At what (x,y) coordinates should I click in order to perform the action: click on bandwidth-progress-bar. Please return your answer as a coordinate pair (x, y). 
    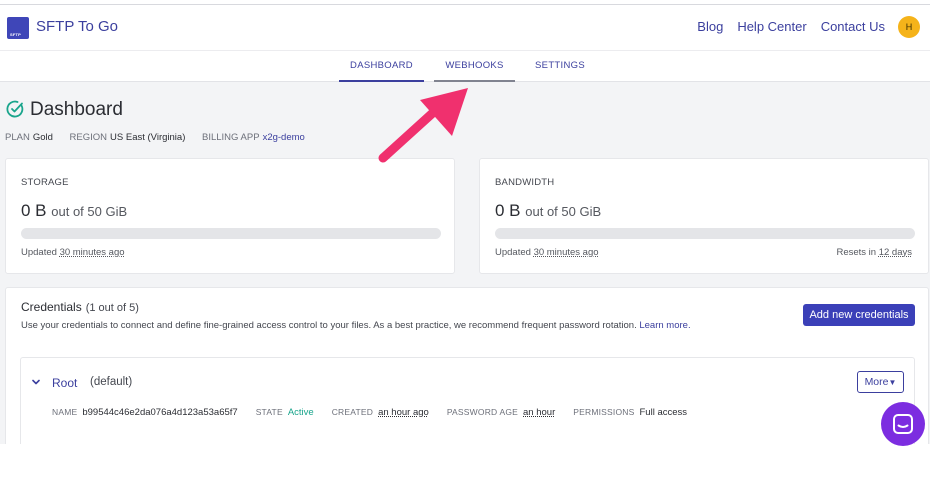
    Looking at the image, I should click on (705, 233).